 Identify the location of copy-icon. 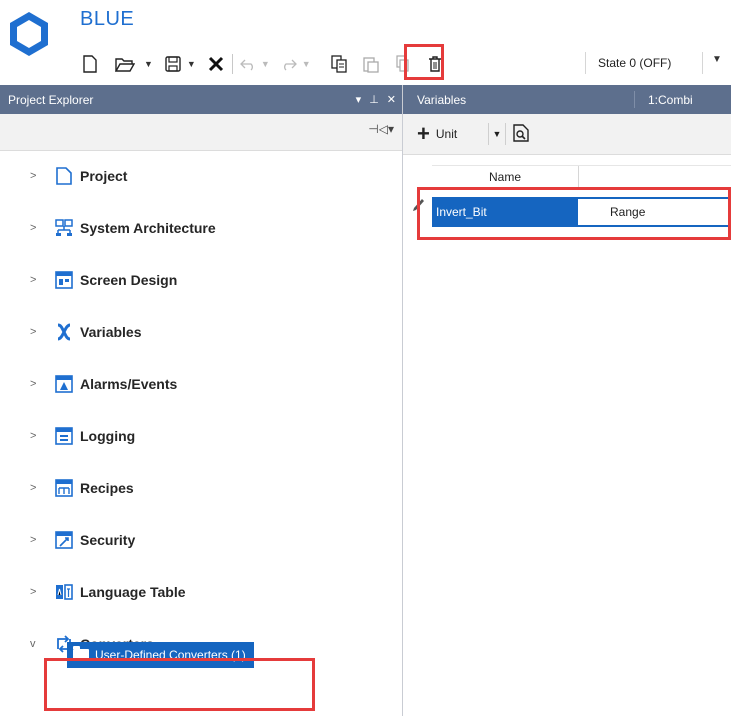
(339, 64).